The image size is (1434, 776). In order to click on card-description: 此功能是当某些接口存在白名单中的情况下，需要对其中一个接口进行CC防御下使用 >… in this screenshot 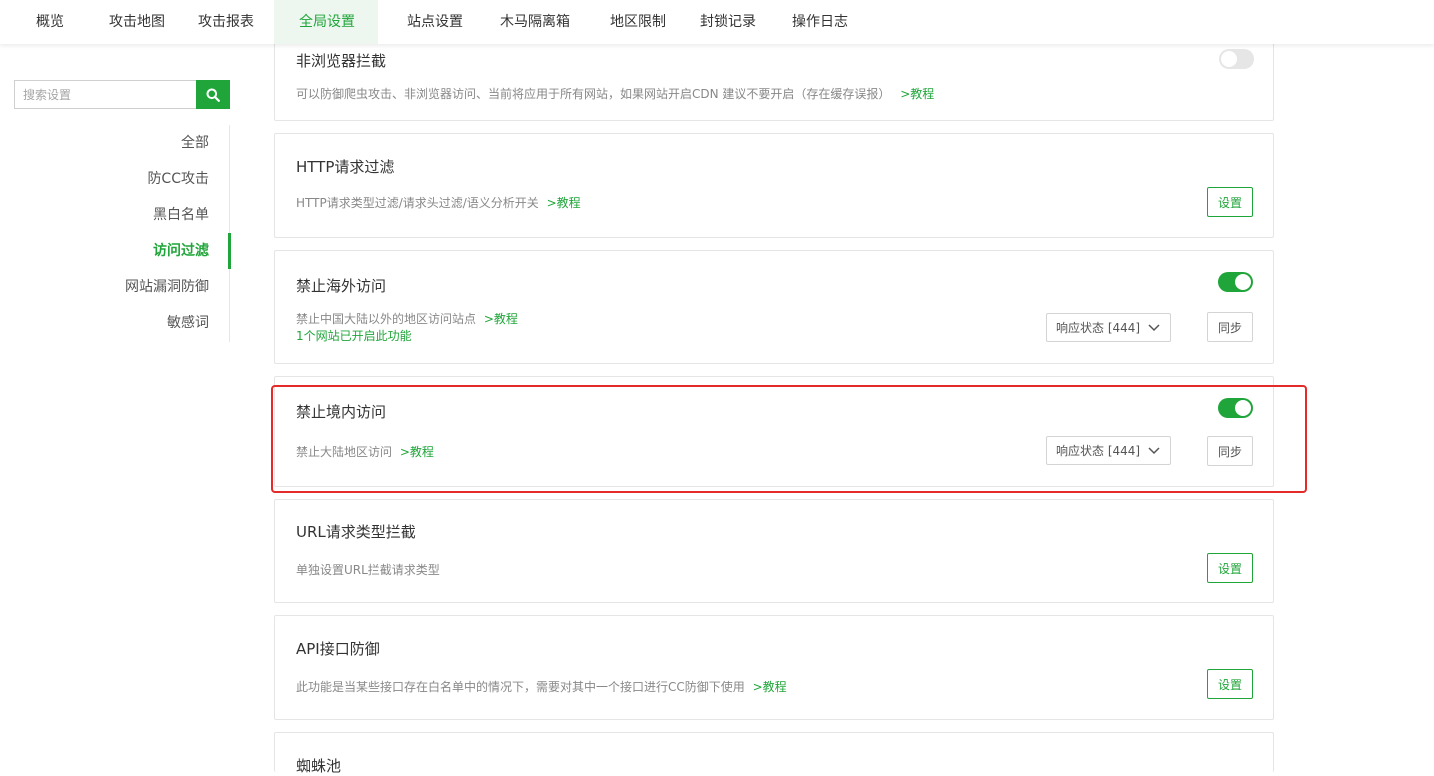, I will do `click(541, 686)`.